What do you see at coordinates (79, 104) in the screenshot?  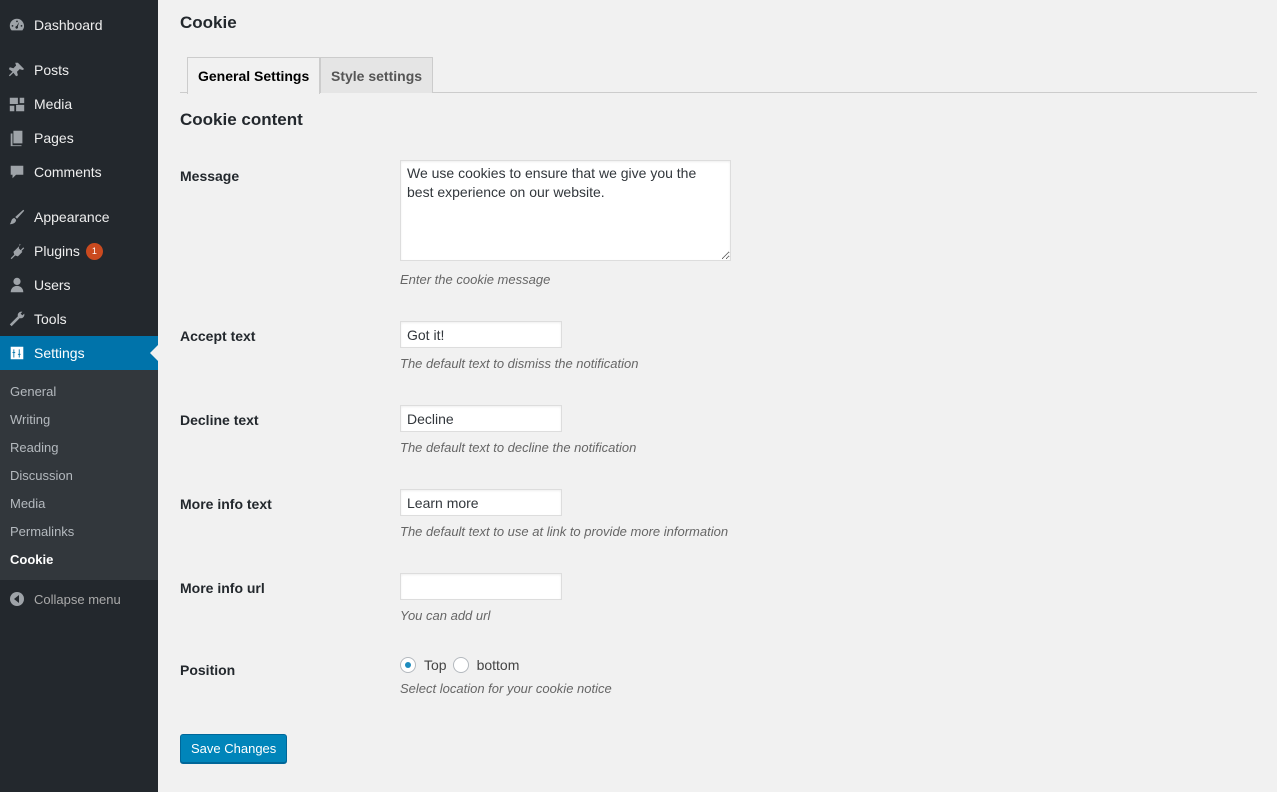 I see `menu-item-media: Media` at bounding box center [79, 104].